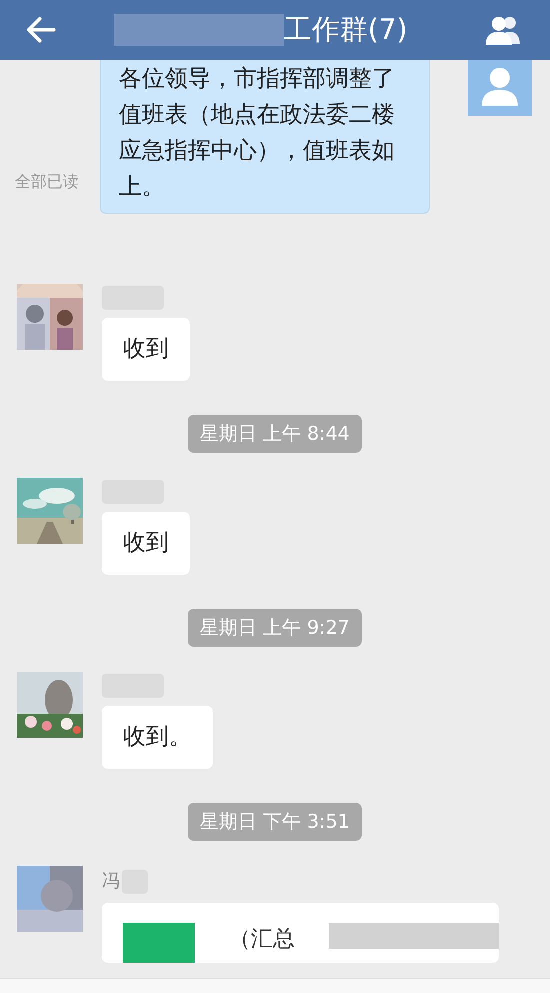 Image resolution: width=550 pixels, height=993 pixels. I want to click on document-icon, so click(159, 943).